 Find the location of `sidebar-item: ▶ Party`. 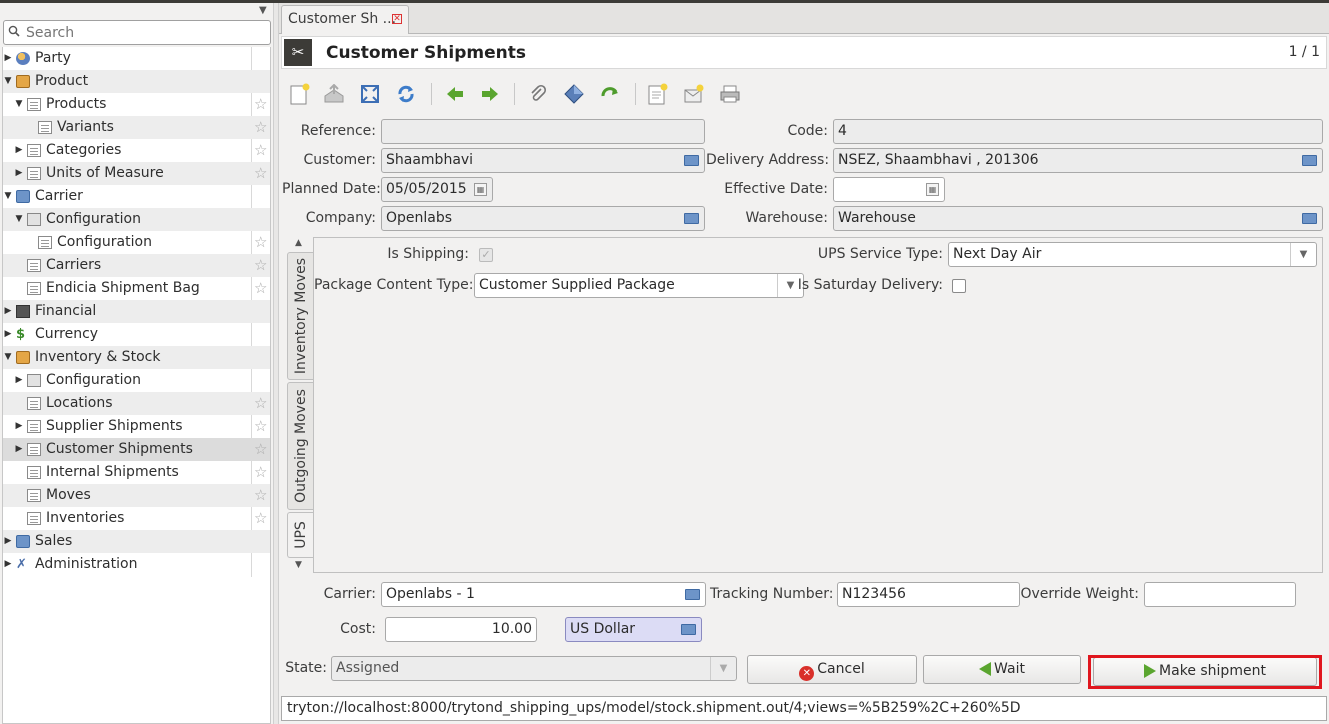

sidebar-item: ▶ Party is located at coordinates (136, 58).